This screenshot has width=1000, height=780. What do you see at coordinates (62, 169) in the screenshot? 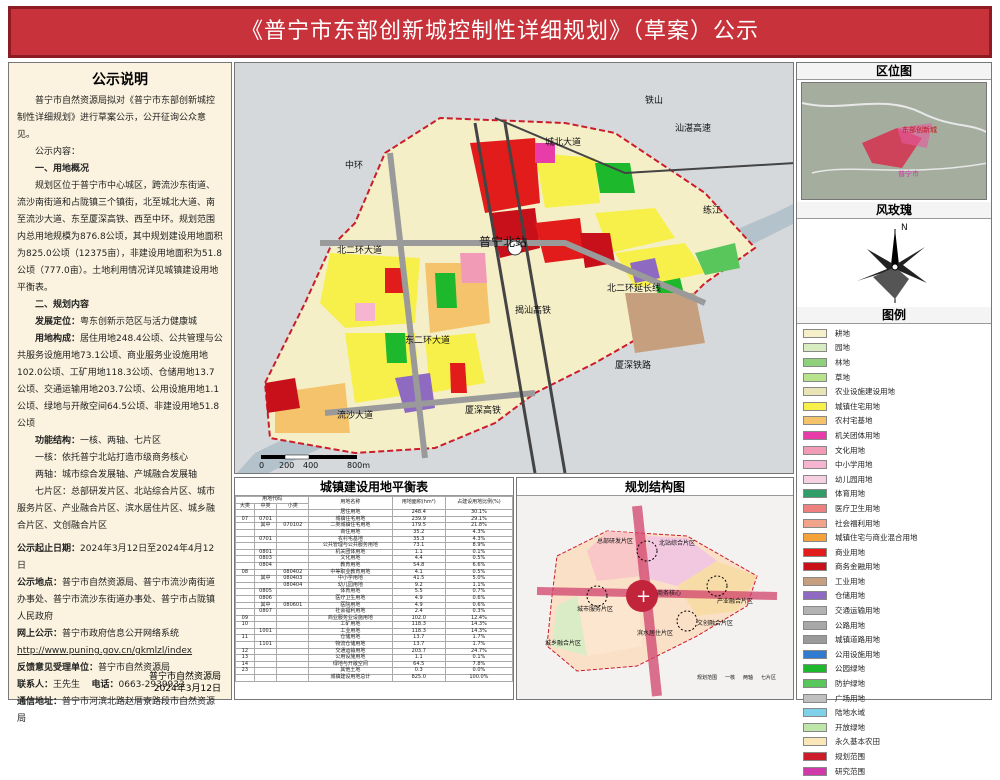
I see `section-1-title: 一、用地概况` at bounding box center [62, 169].